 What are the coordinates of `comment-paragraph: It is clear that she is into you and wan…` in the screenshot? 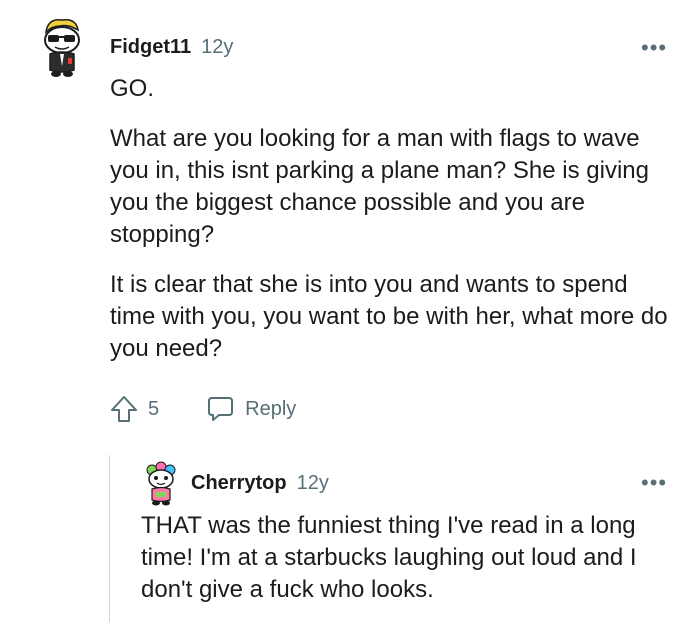 It's located at (389, 316).